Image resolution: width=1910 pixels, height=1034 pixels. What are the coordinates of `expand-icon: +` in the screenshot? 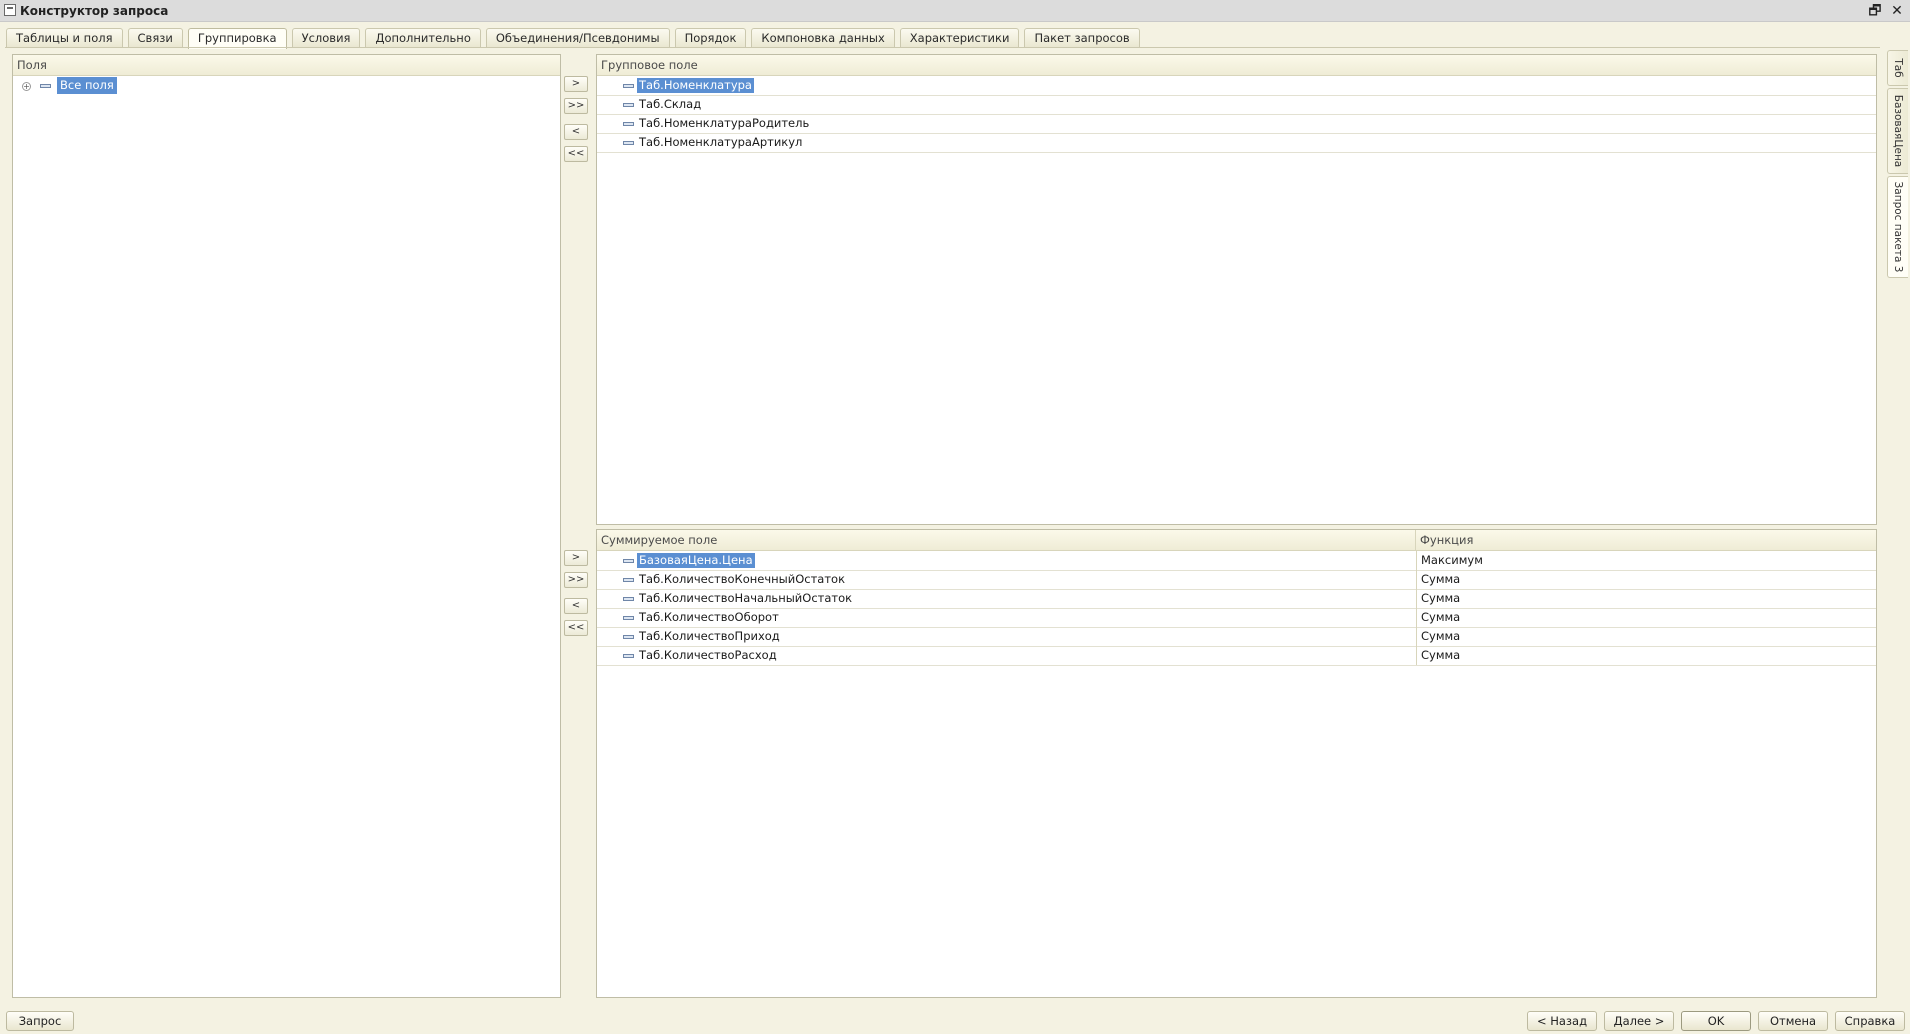 It's located at (26, 86).